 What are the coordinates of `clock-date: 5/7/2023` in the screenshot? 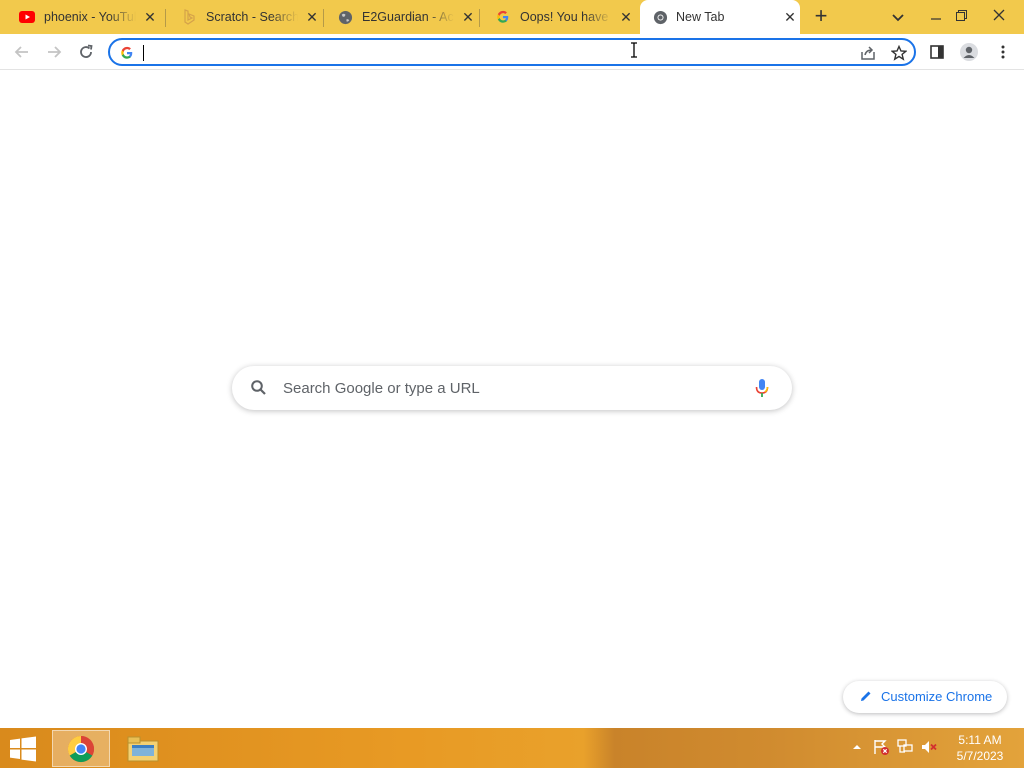 It's located at (980, 756).